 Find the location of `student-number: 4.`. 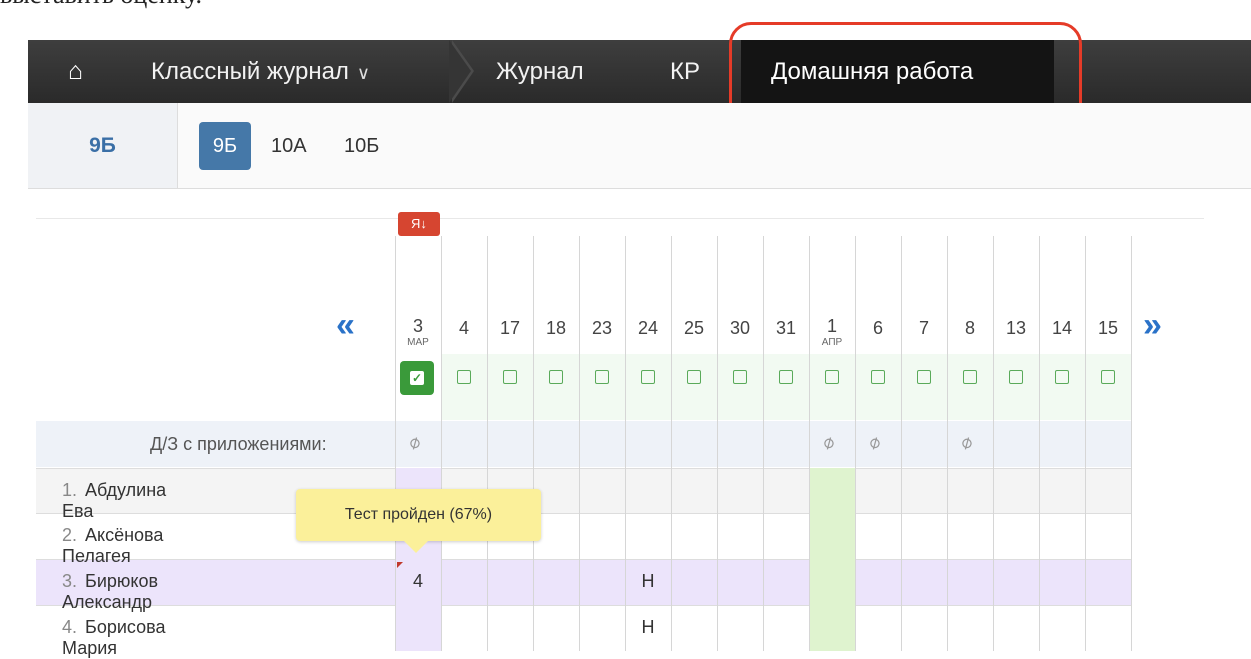

student-number: 4. is located at coordinates (70, 627).